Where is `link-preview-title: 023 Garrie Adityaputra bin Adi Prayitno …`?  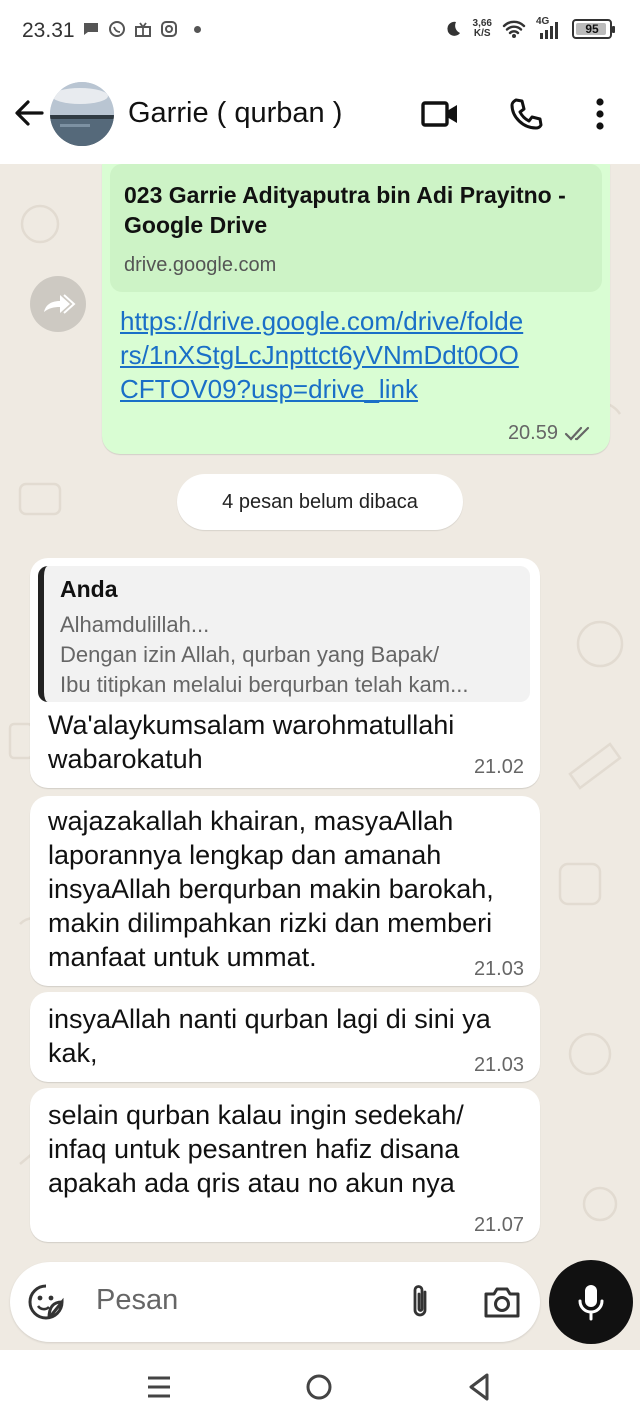
link-preview-title: 023 Garrie Adityaputra bin Adi Prayitno … is located at coordinates (345, 210).